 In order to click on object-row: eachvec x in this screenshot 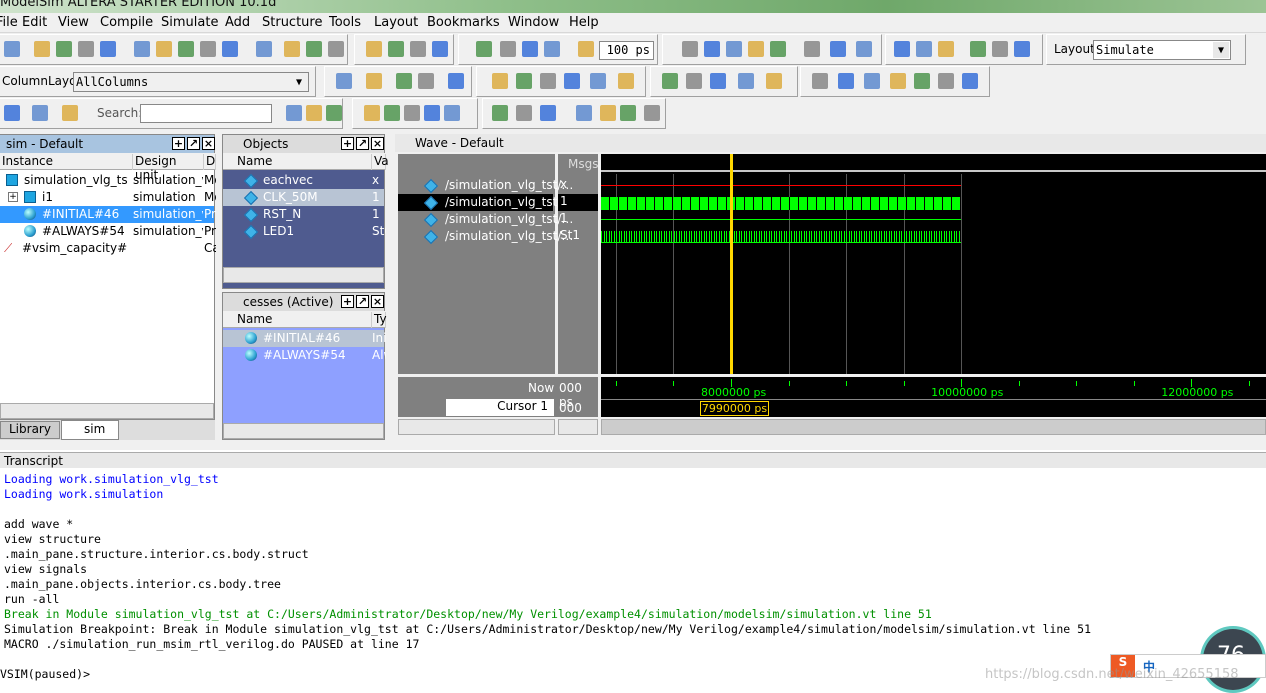, I will do `click(303, 180)`.